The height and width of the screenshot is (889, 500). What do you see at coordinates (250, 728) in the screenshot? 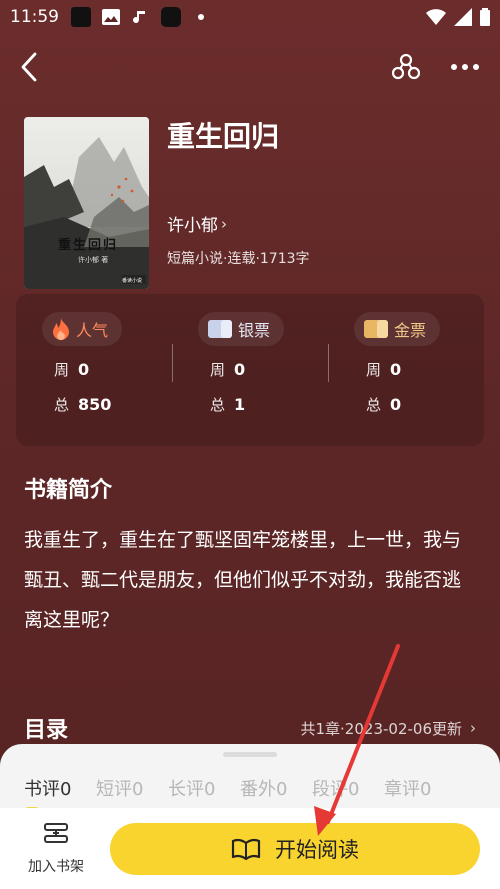
I see `toc-row: 目录 共1章·2023-02-06更新 ›` at bounding box center [250, 728].